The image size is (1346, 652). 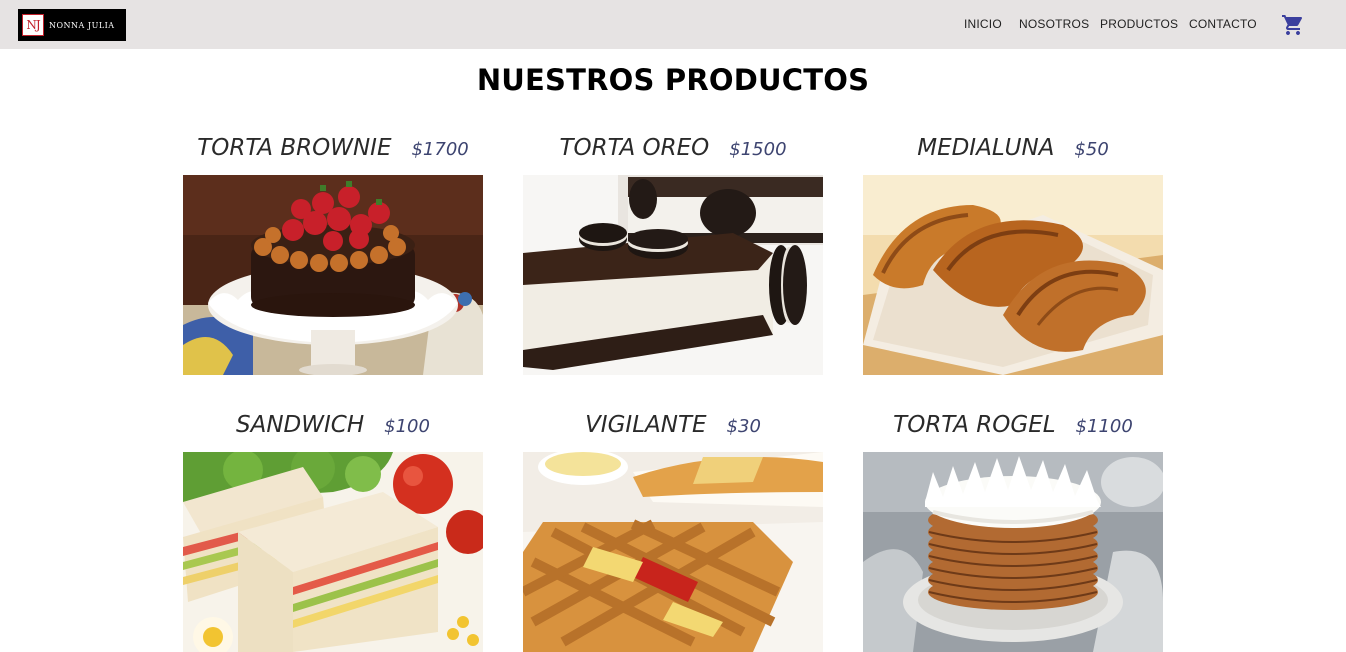 What do you see at coordinates (1013, 552) in the screenshot?
I see `rogel-cake-photo` at bounding box center [1013, 552].